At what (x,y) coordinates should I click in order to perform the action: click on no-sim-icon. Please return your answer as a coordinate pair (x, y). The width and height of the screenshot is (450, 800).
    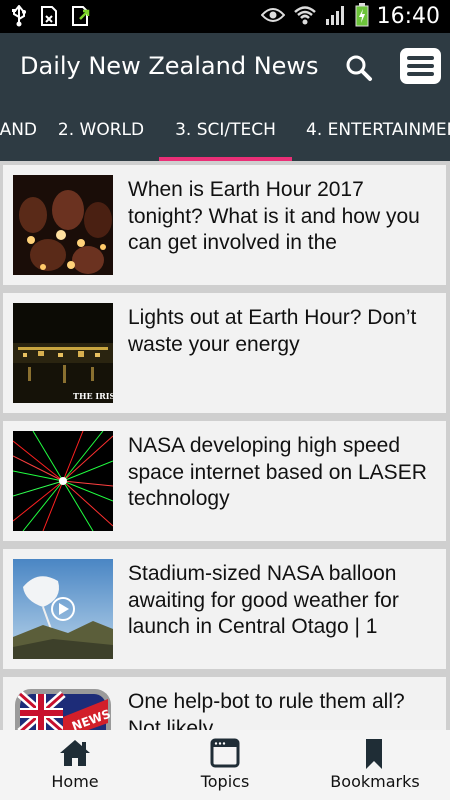
    Looking at the image, I should click on (49, 18).